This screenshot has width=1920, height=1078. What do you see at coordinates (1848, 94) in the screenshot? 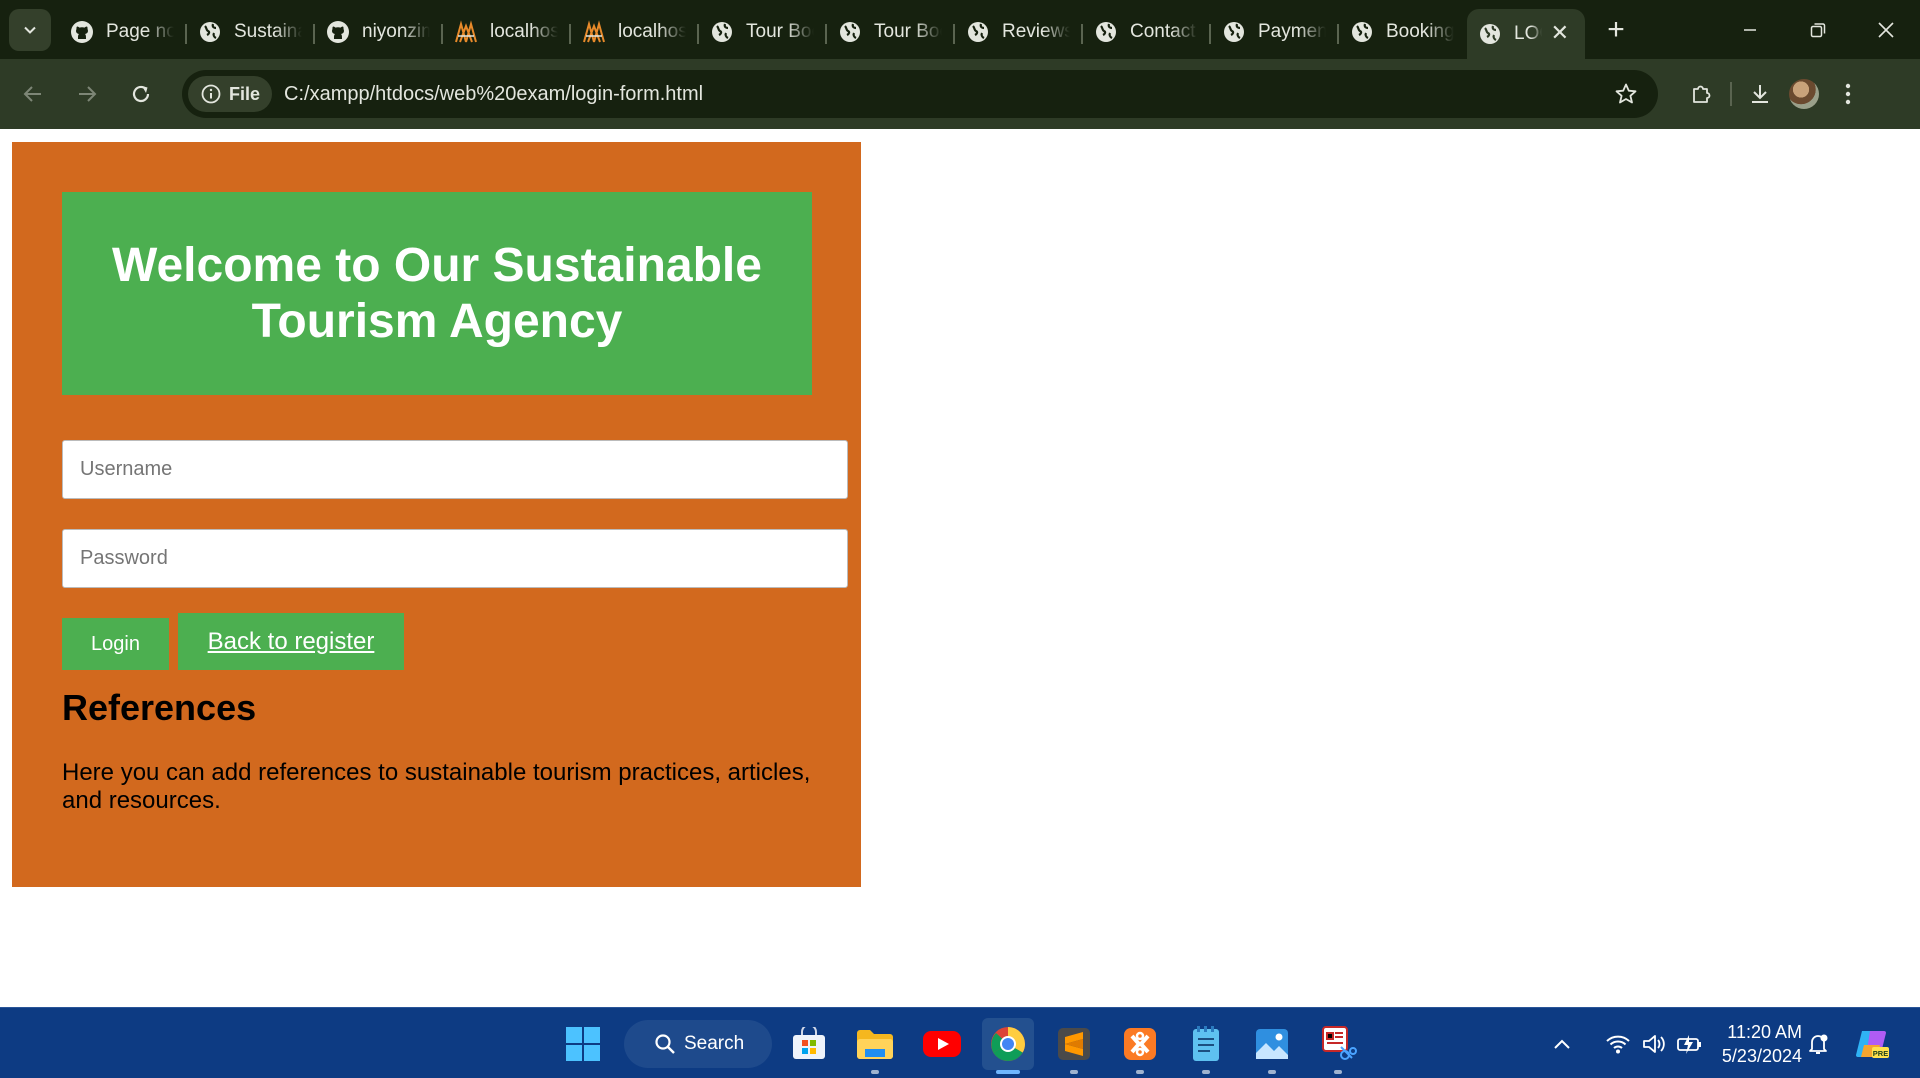
I see `menu-button` at bounding box center [1848, 94].